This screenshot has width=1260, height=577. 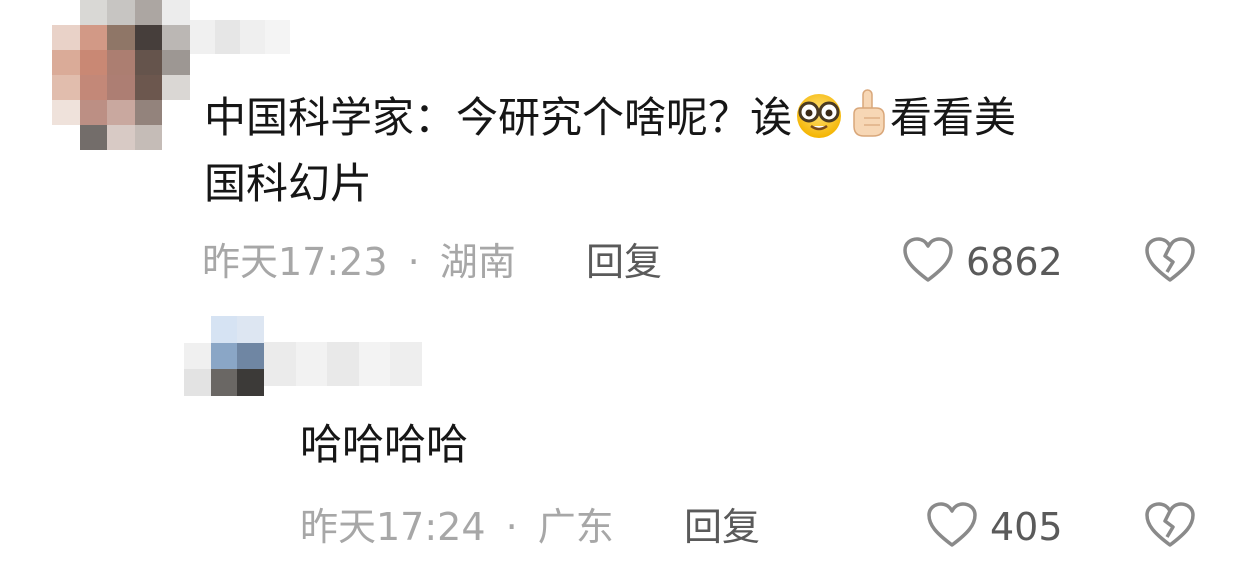 I want to click on comment-meta: 昨天17:24 · 广东, so click(x=457, y=527).